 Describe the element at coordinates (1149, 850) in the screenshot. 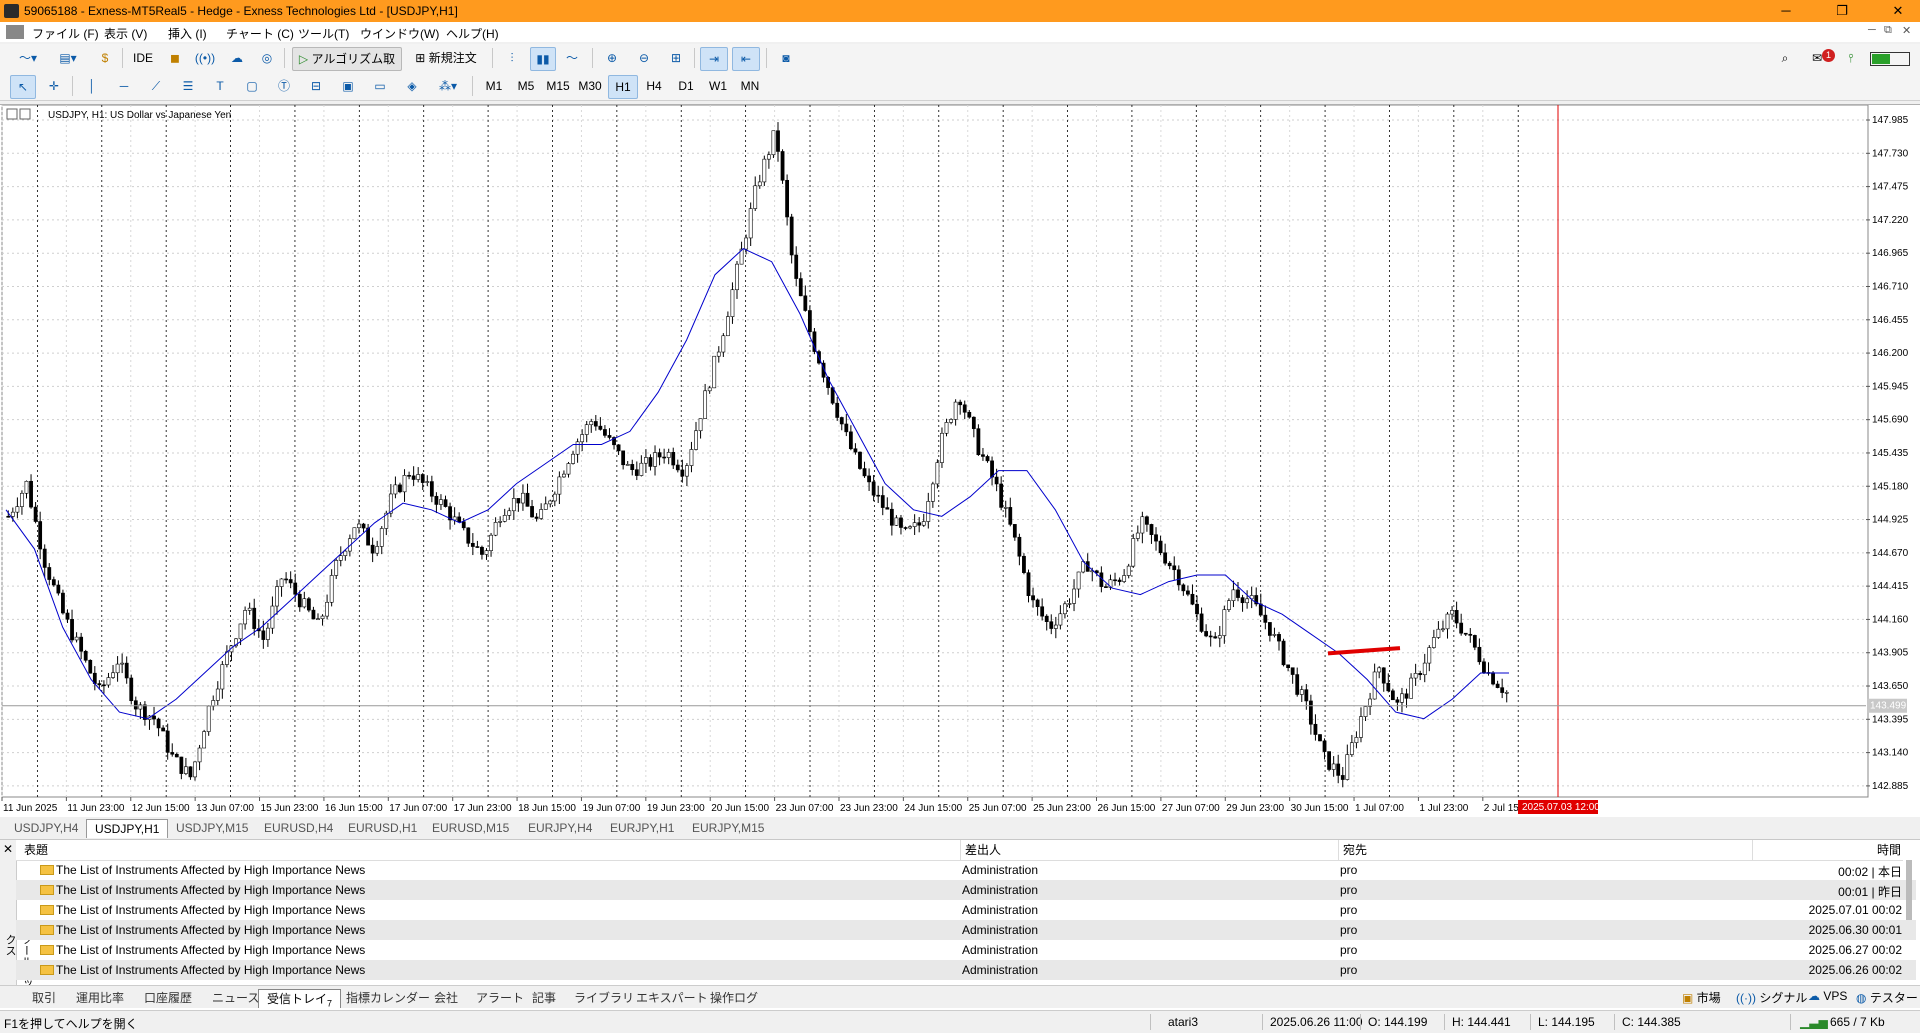

I see `column-header-from: 差出人` at that location.